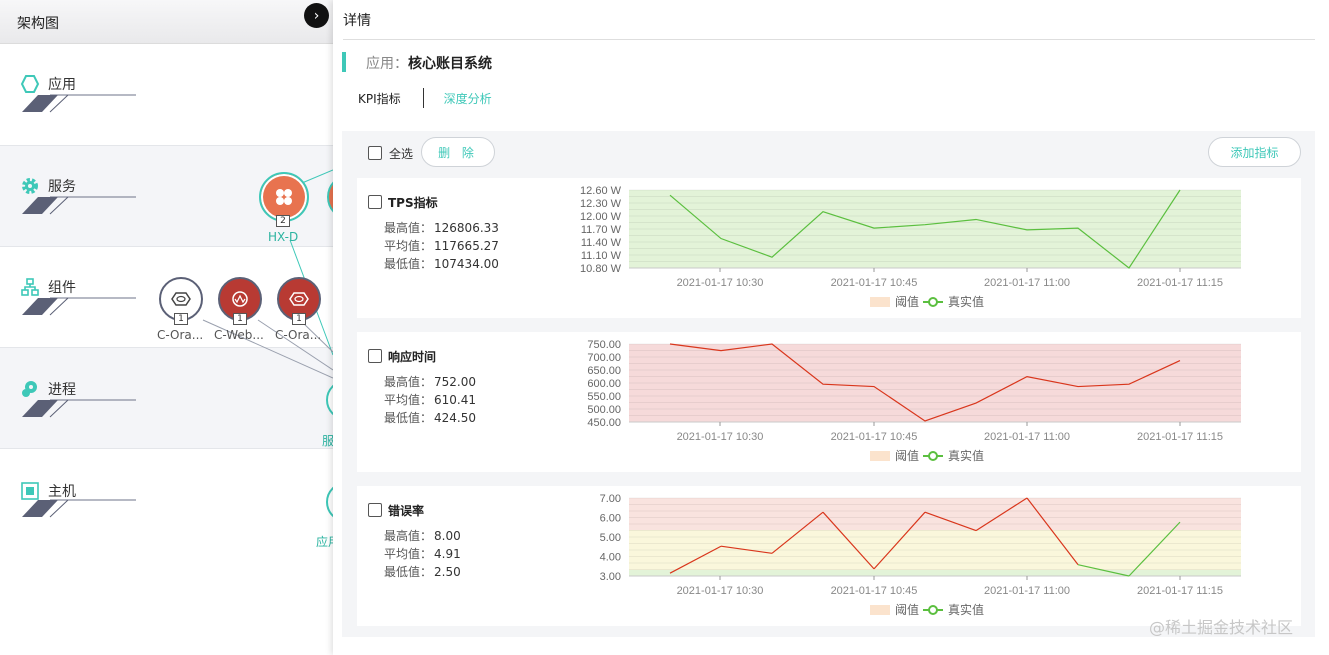  I want to click on y-tick-label: 5.00, so click(610, 538).